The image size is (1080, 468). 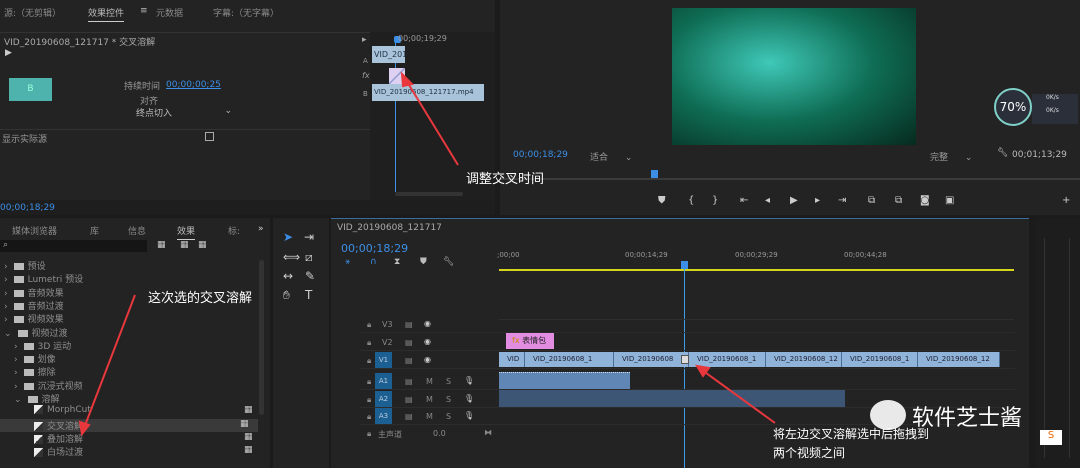 What do you see at coordinates (432, 122) in the screenshot?
I see `arrow-adjust` at bounding box center [432, 122].